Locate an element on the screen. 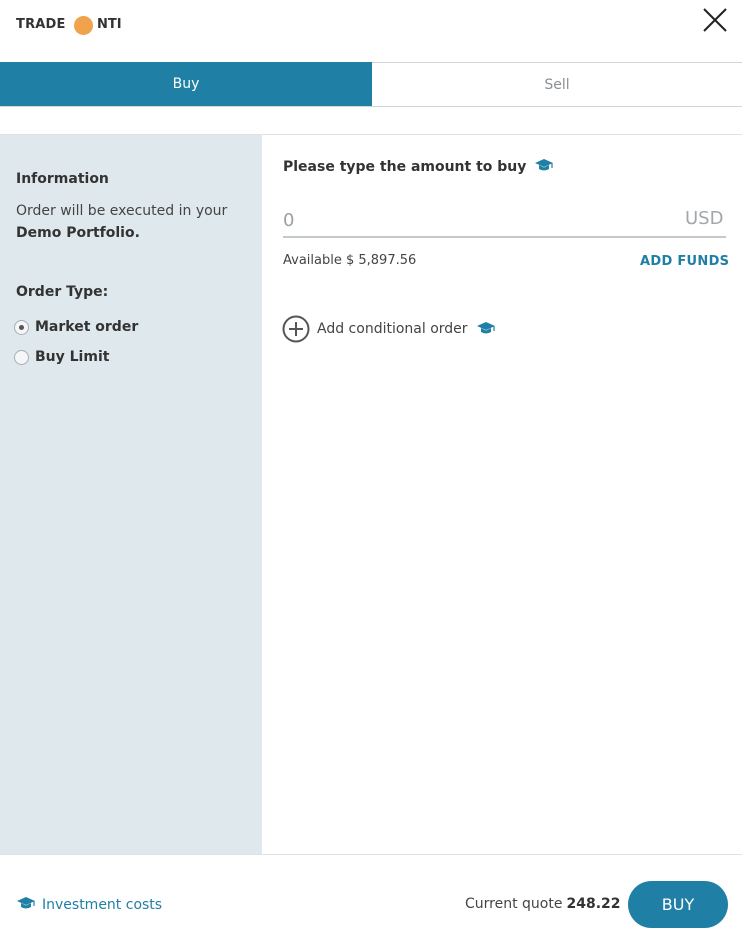 The height and width of the screenshot is (948, 742). quote-value: 248.22 is located at coordinates (593, 904).